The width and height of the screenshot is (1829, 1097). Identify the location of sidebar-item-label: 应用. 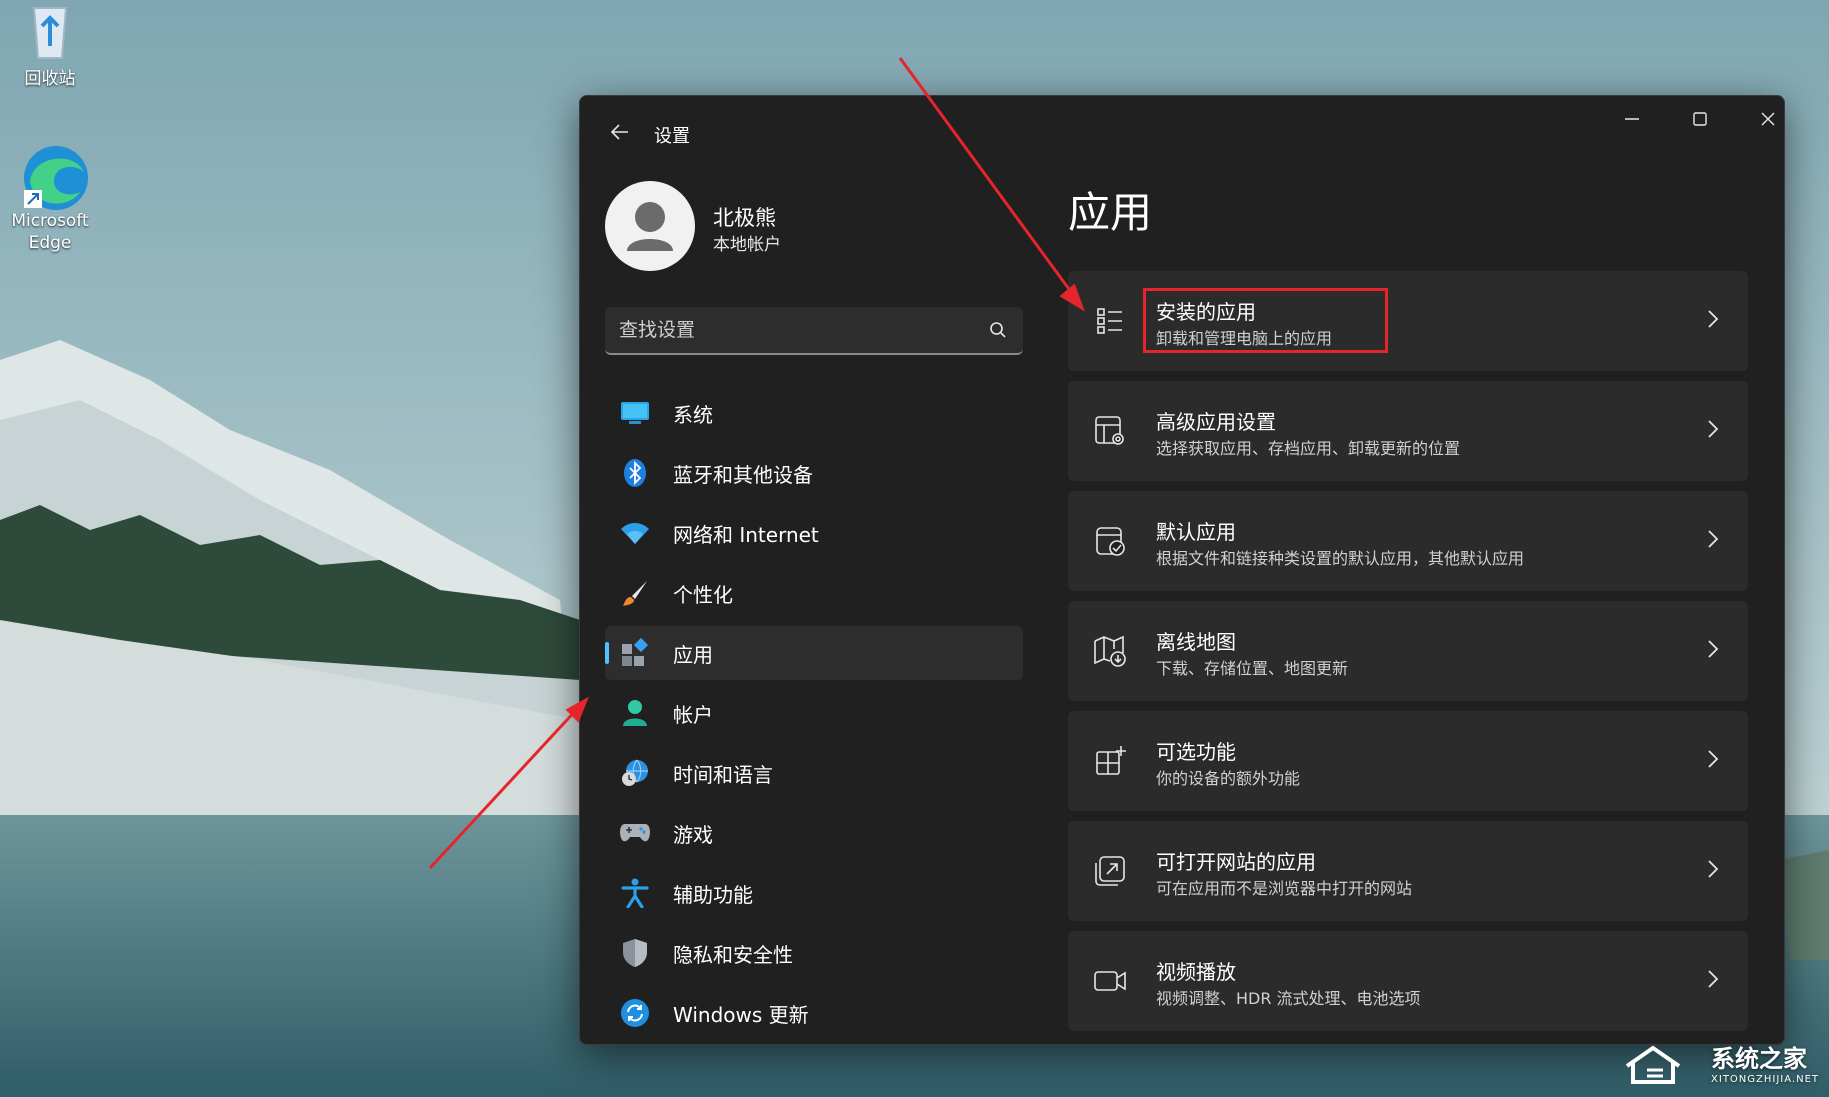
(693, 654).